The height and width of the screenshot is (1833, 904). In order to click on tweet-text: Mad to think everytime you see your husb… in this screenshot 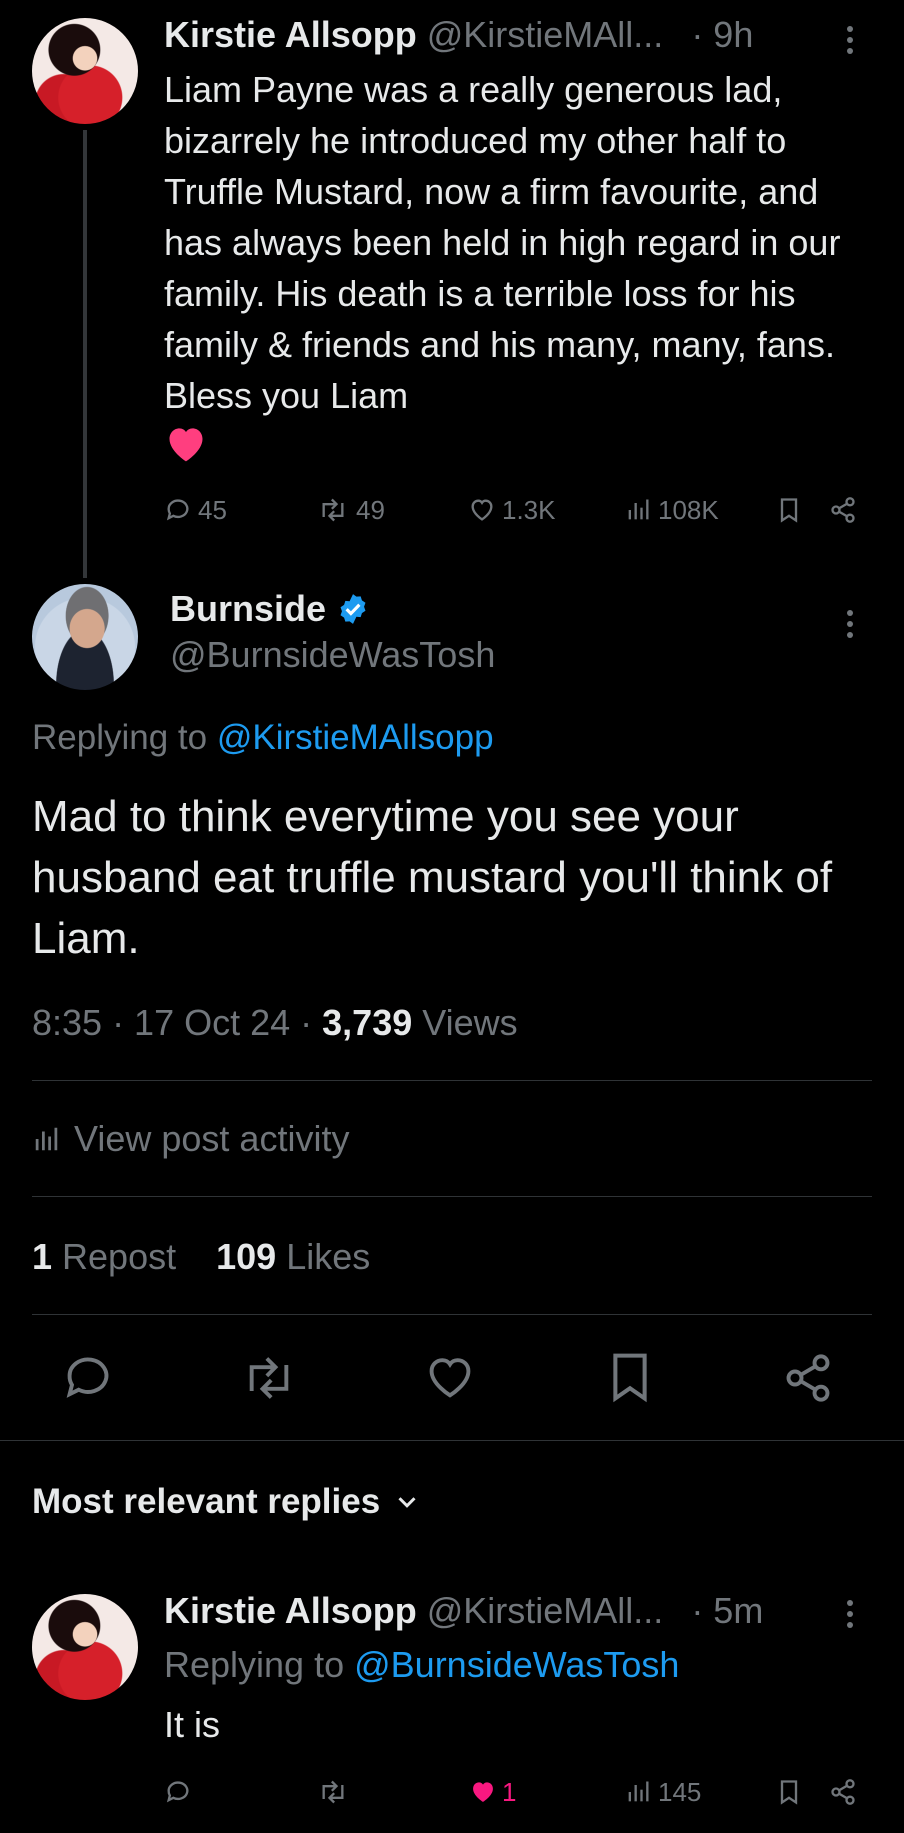, I will do `click(438, 877)`.